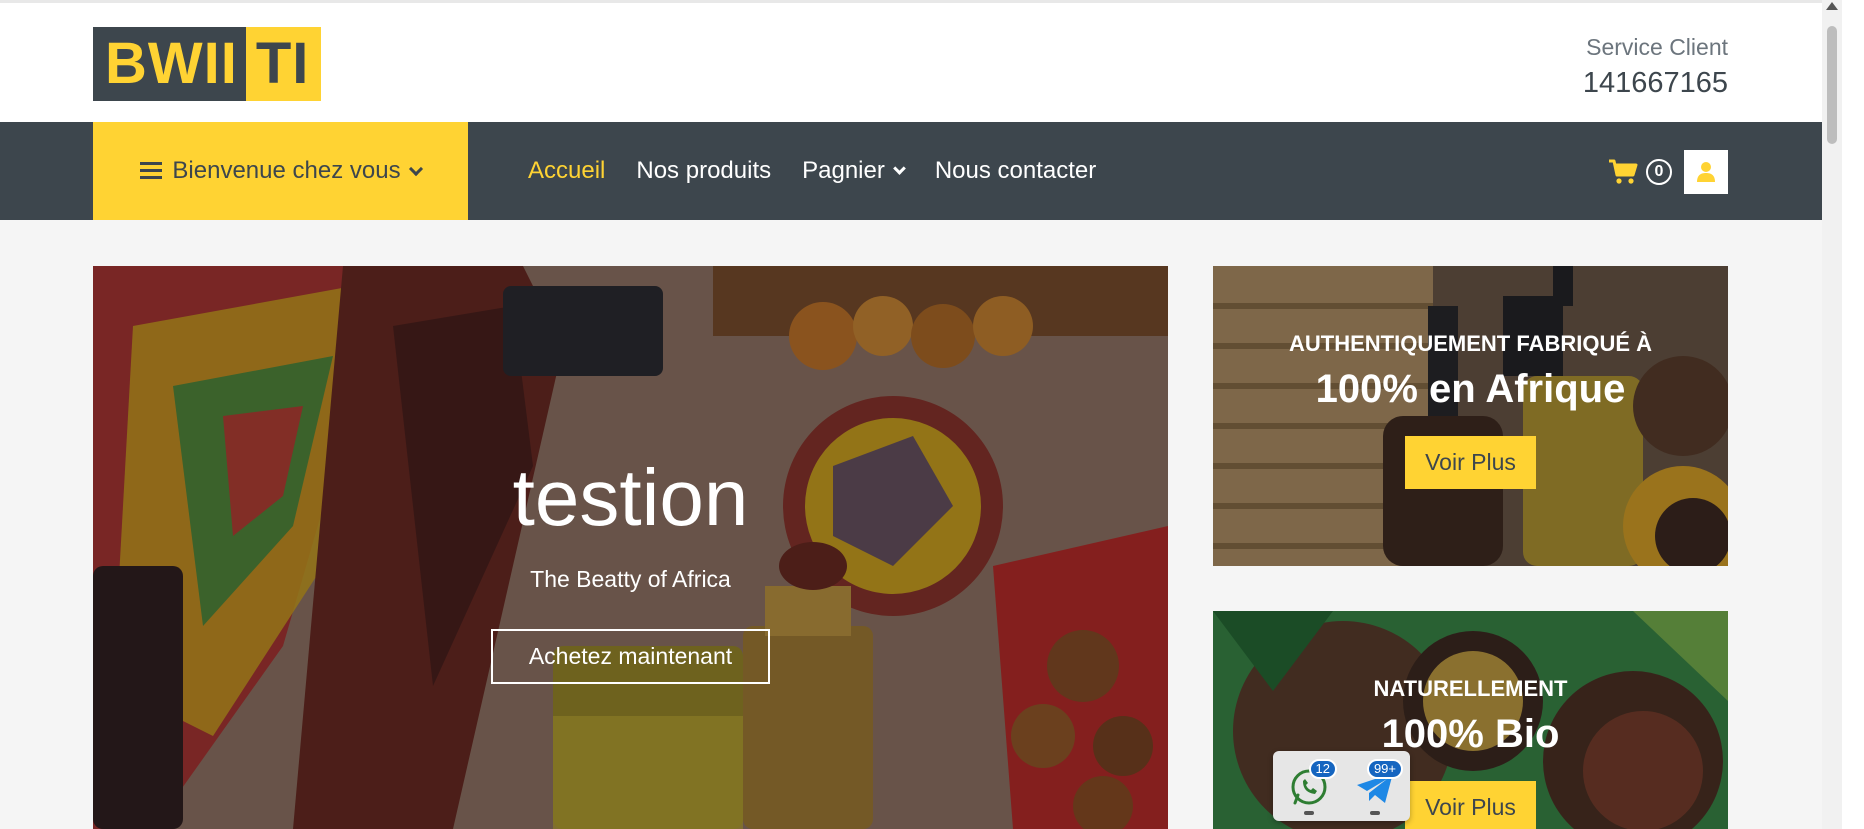  What do you see at coordinates (1657, 47) in the screenshot?
I see `service-label: Service Client` at bounding box center [1657, 47].